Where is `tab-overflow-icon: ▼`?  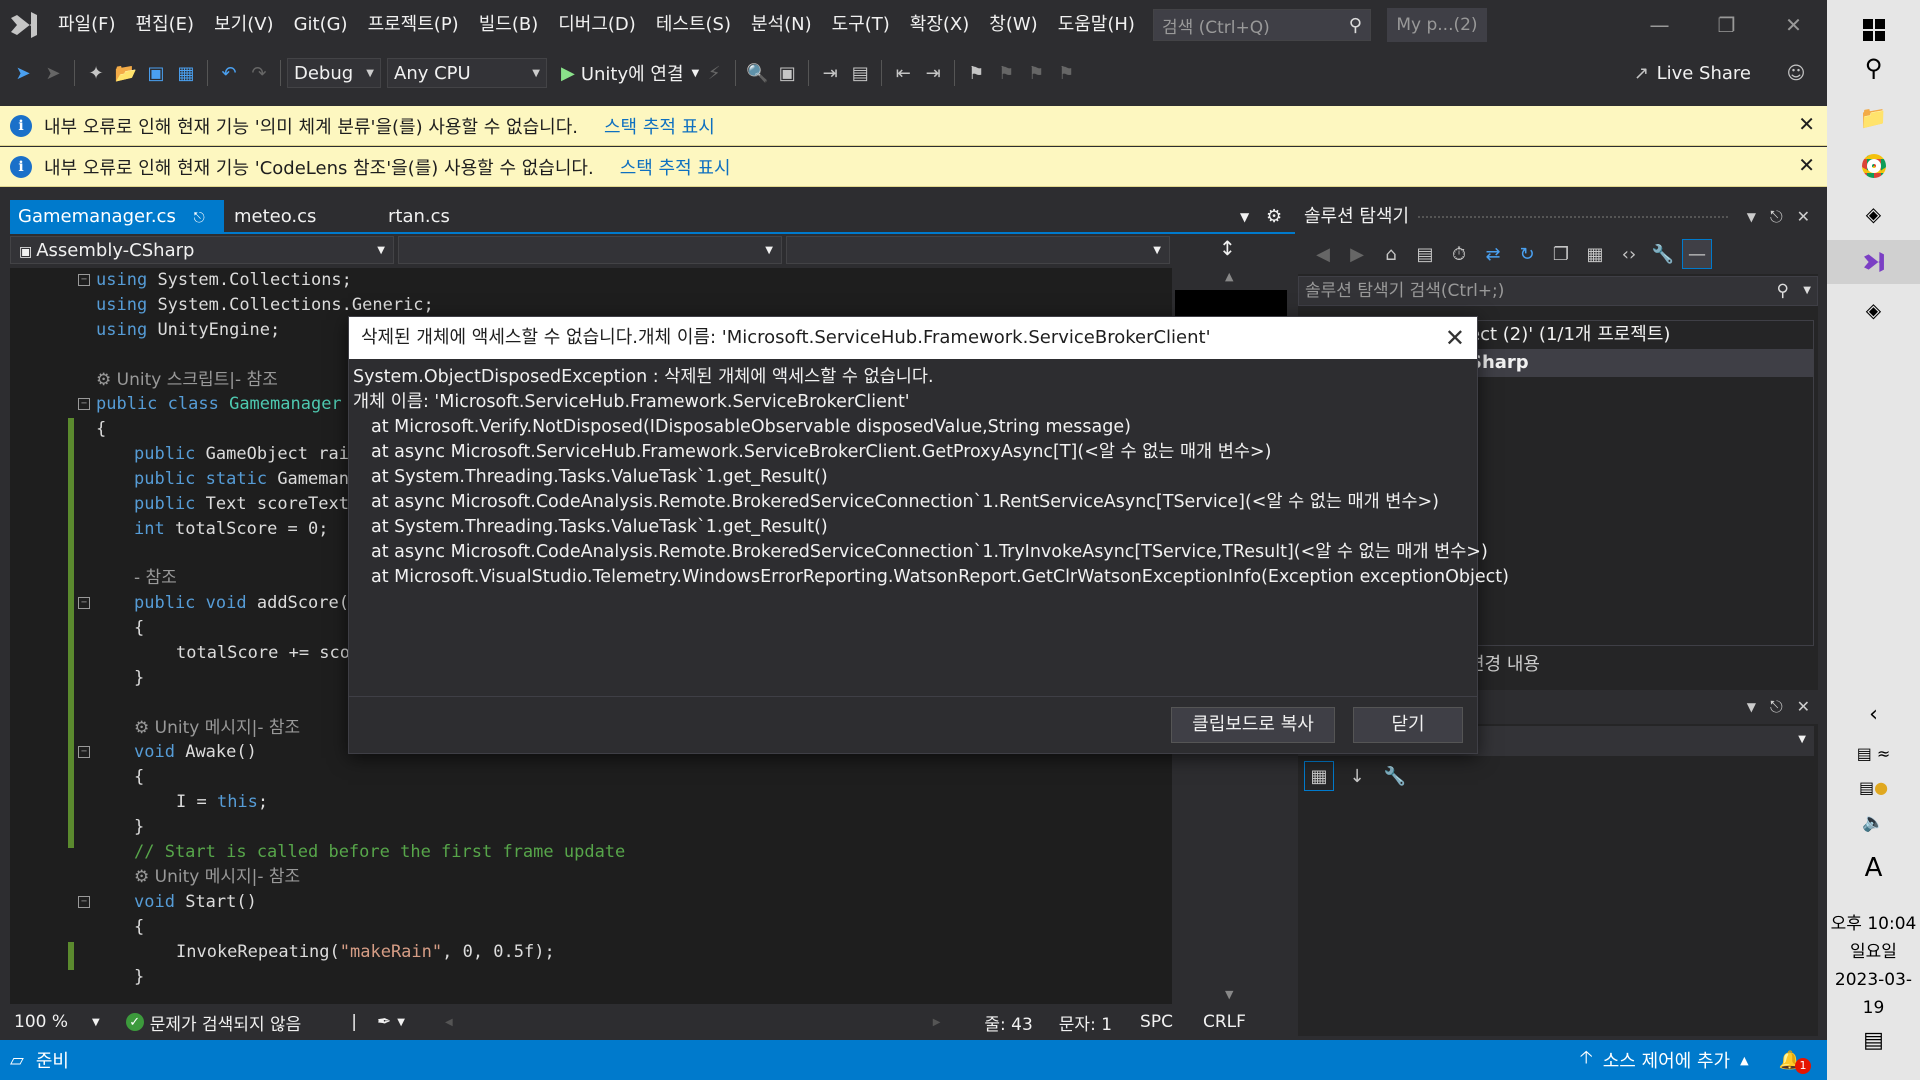 tab-overflow-icon: ▼ is located at coordinates (1244, 217).